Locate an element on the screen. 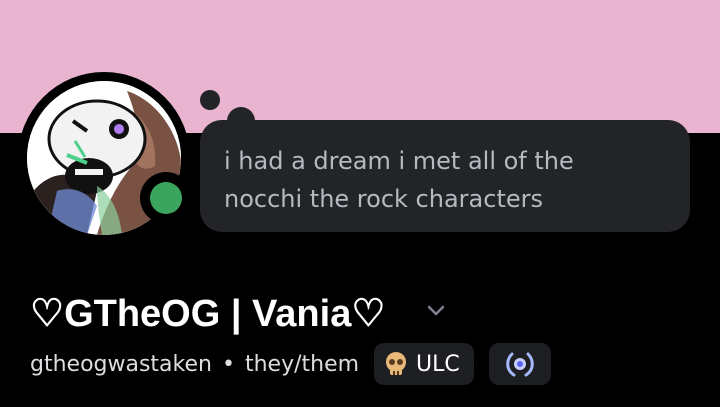 The height and width of the screenshot is (407, 720). username: gtheogwastaken is located at coordinates (121, 364).